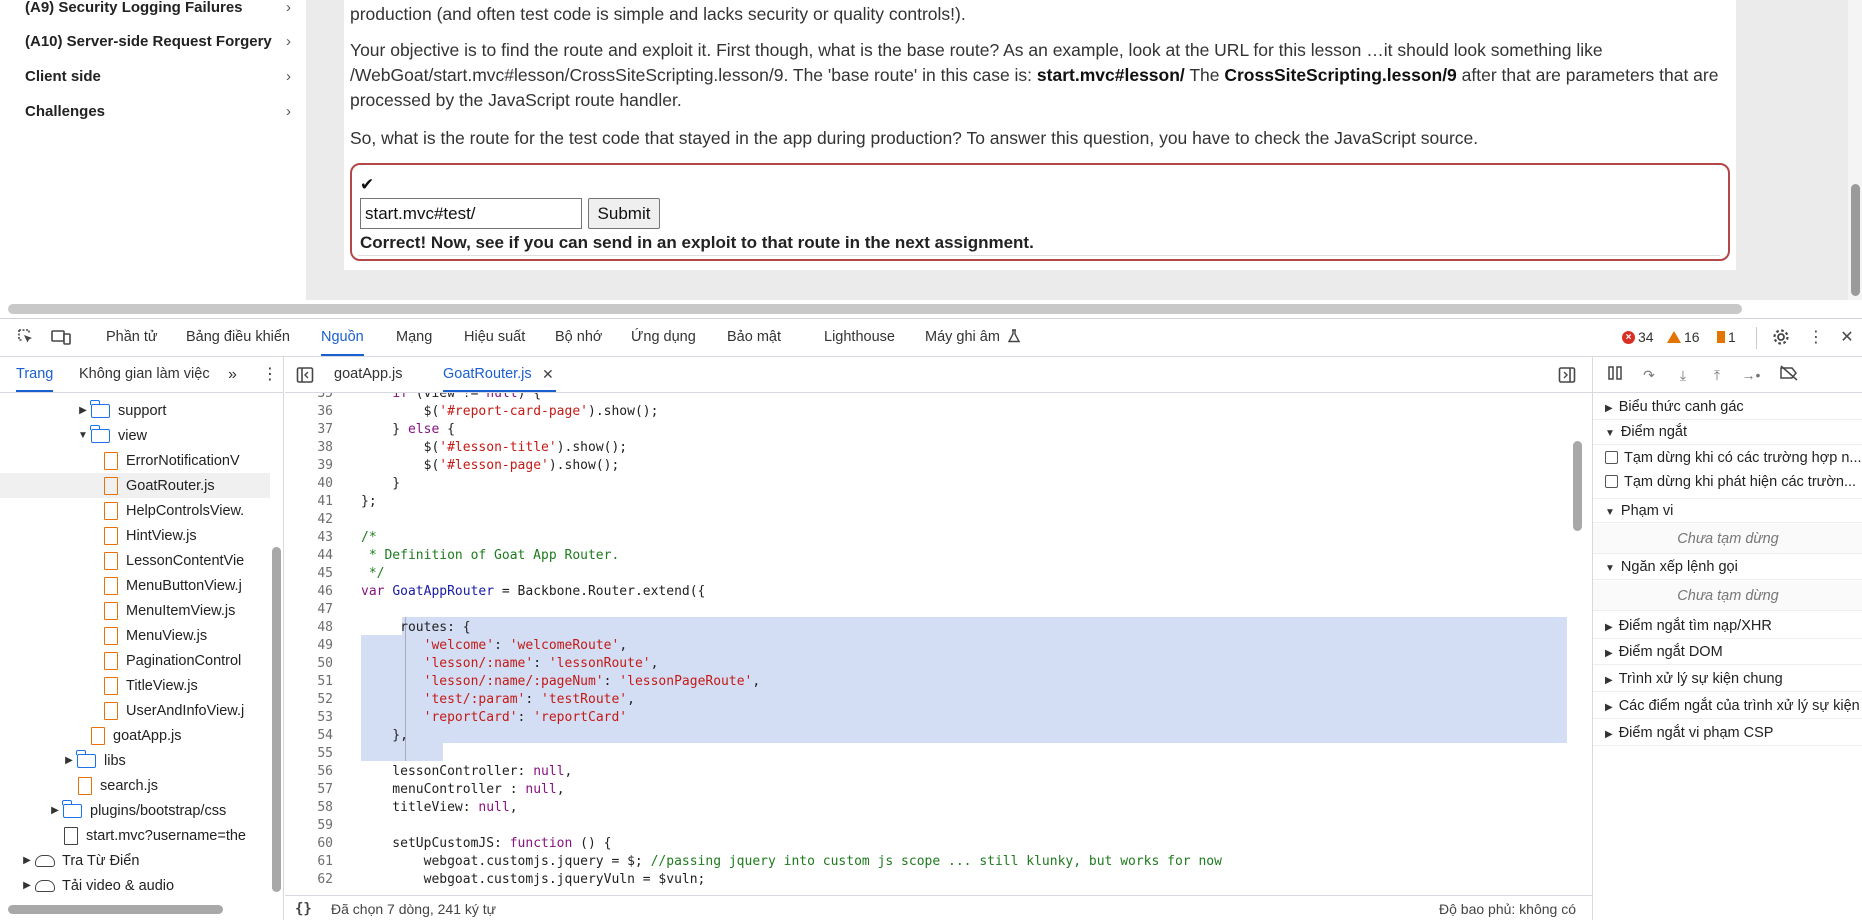 The image size is (1862, 920). Describe the element at coordinates (160, 41) in the screenshot. I see `nav-item-a10: (A10) Server-side Request Forgery ›` at that location.